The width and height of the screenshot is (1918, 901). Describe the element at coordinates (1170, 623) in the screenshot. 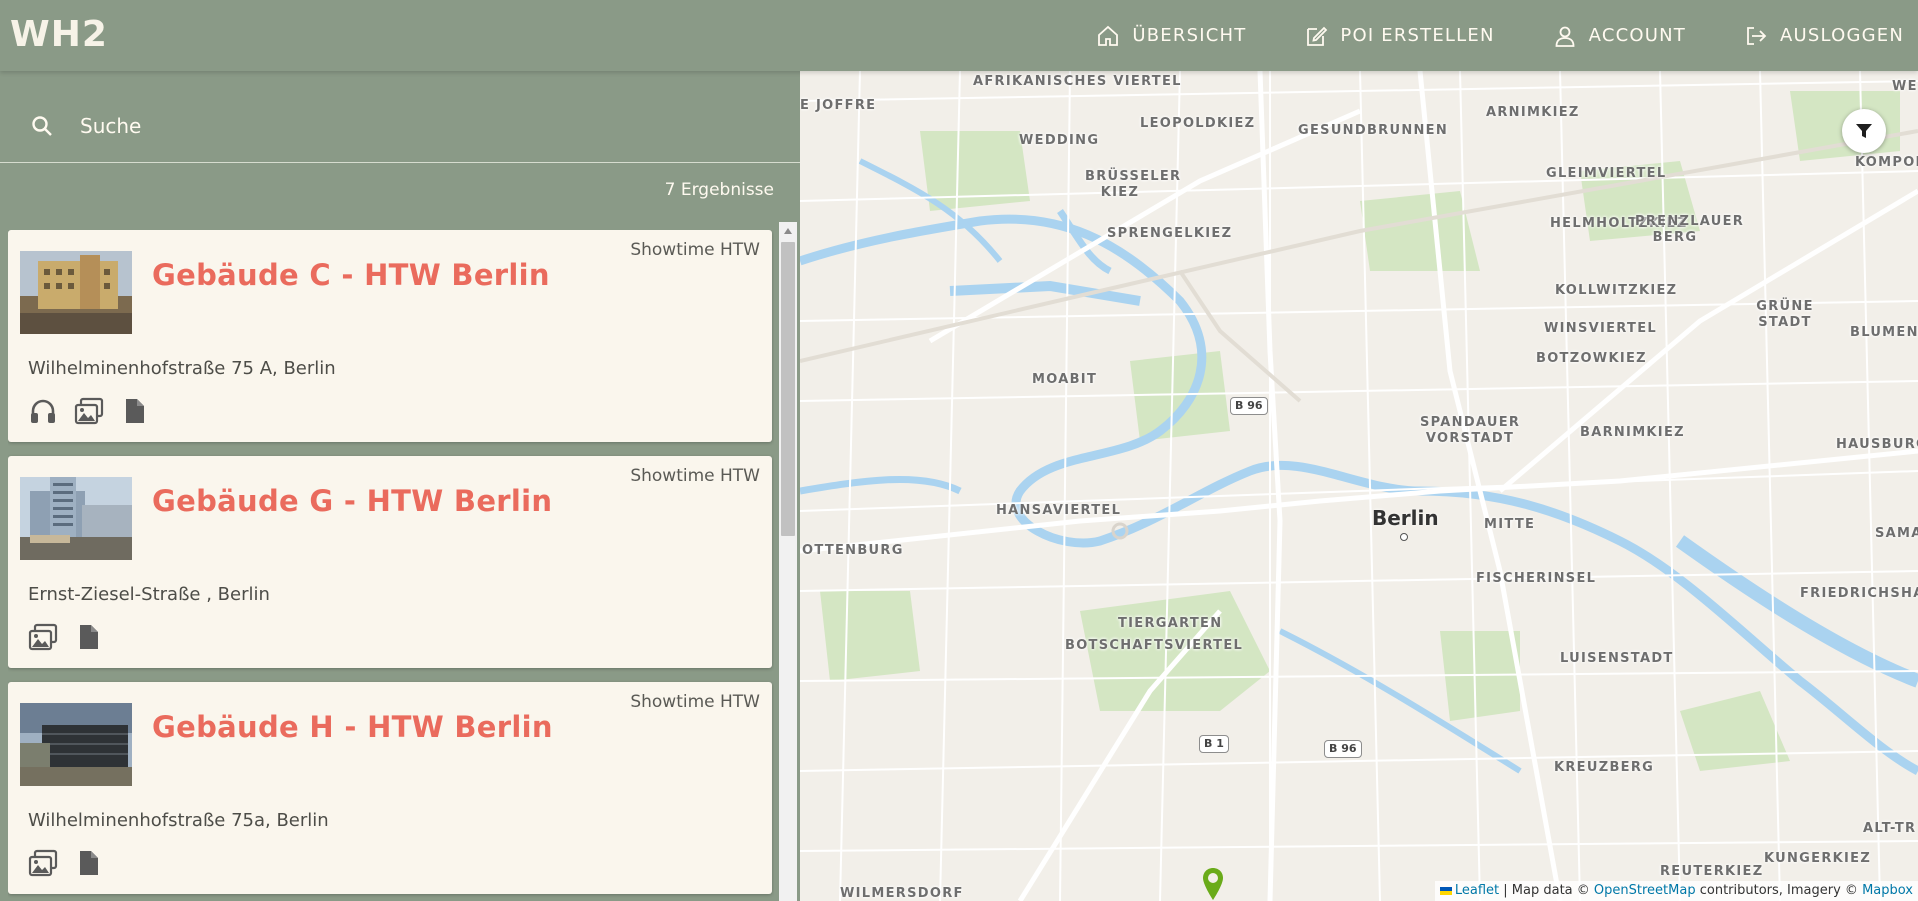

I see `map-label: TIERGARTEN` at that location.